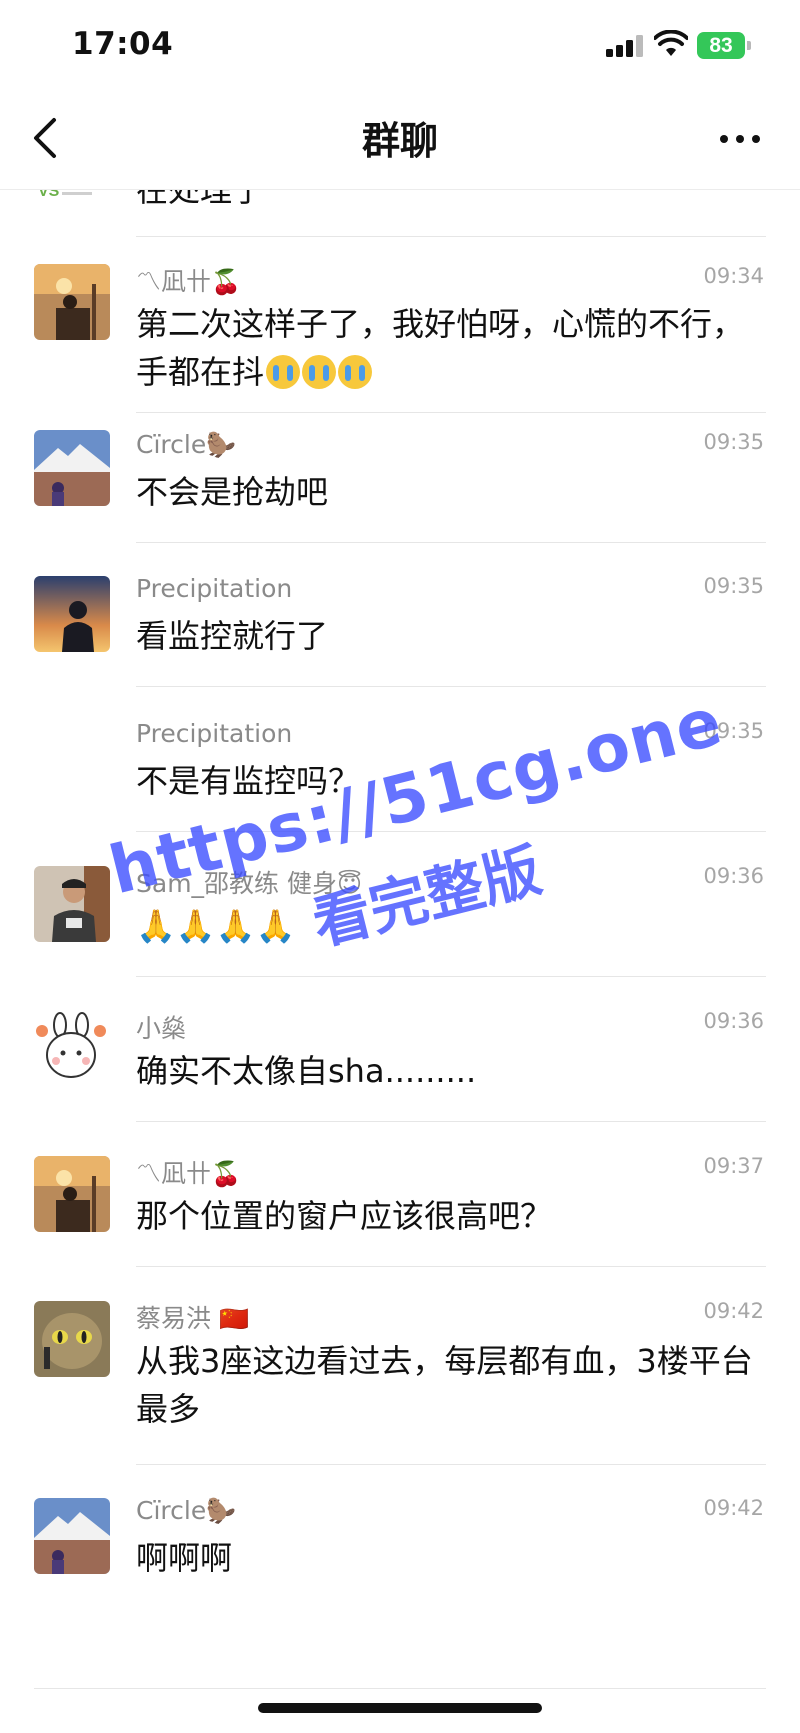 The width and height of the screenshot is (800, 1733). Describe the element at coordinates (400, 45) in the screenshot. I see `status-bar: 17:04 83` at that location.